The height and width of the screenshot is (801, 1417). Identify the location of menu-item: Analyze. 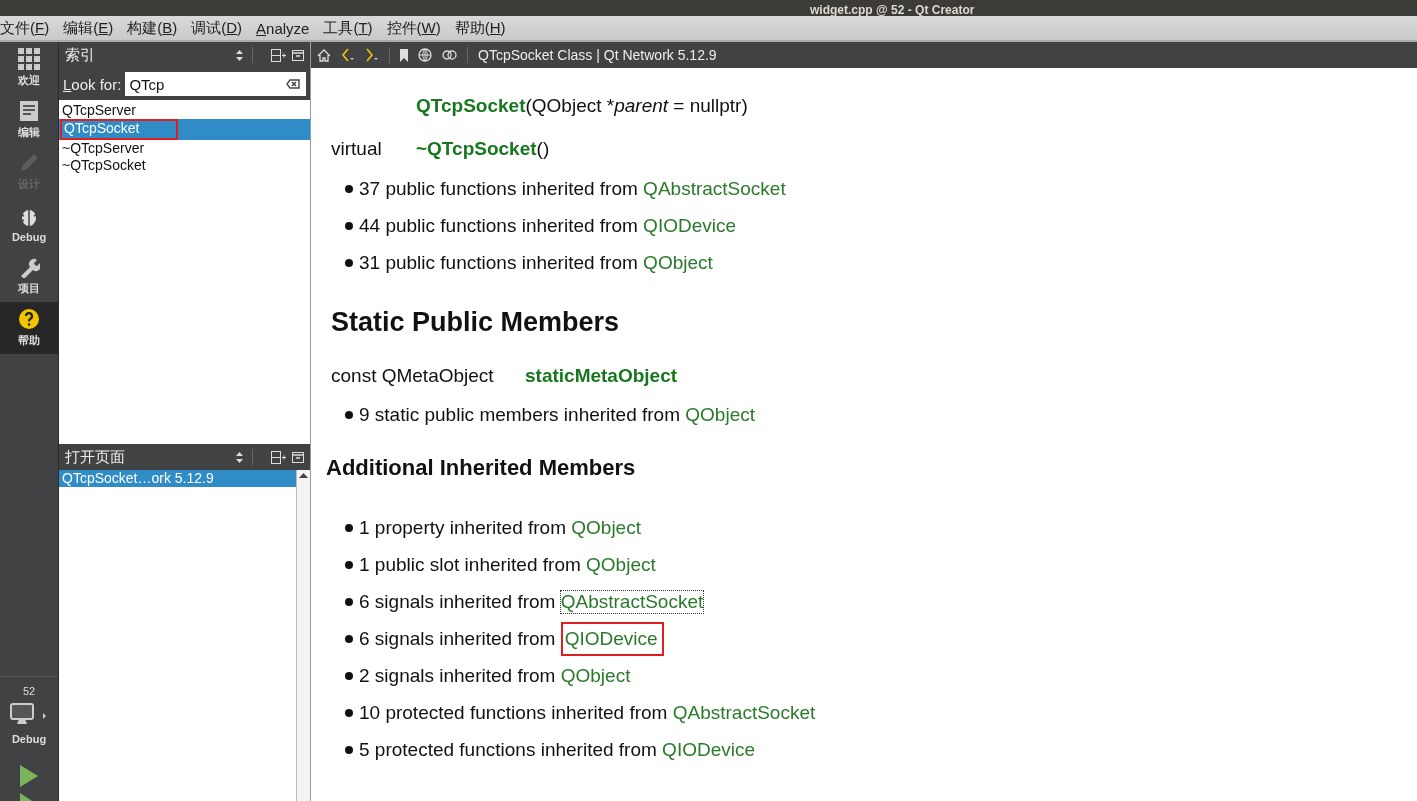
(287, 28).